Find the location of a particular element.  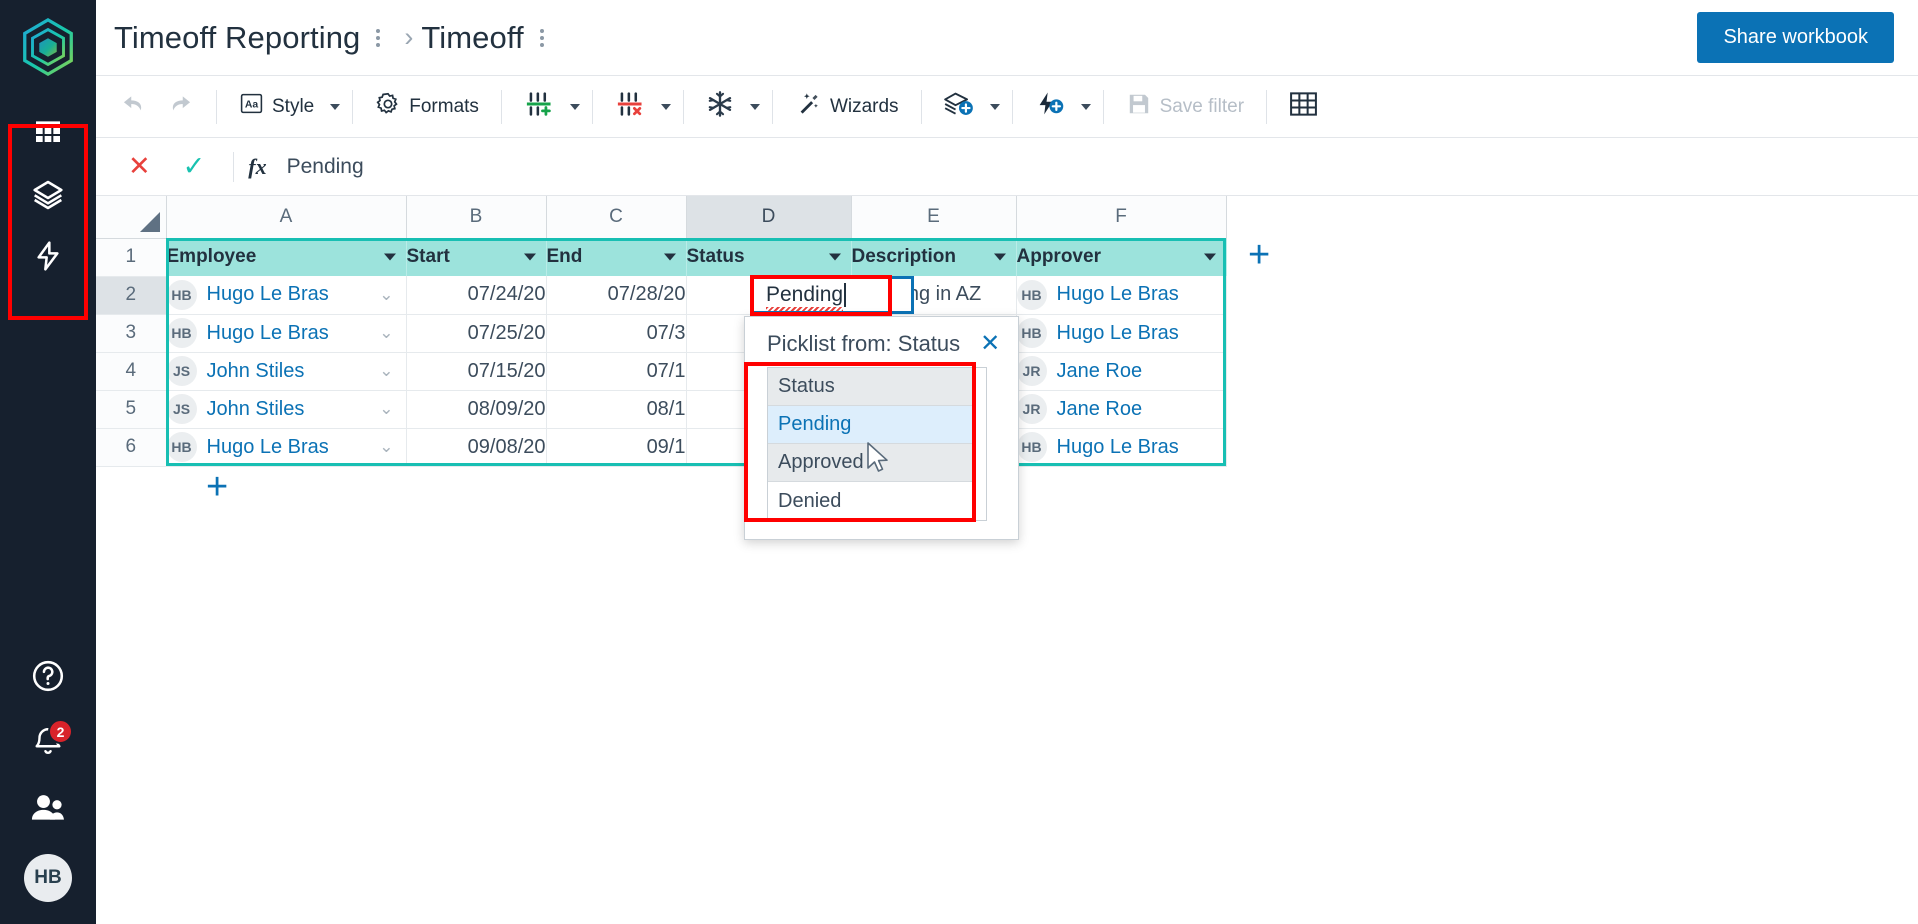

sidebar-item-automations is located at coordinates (48, 256).